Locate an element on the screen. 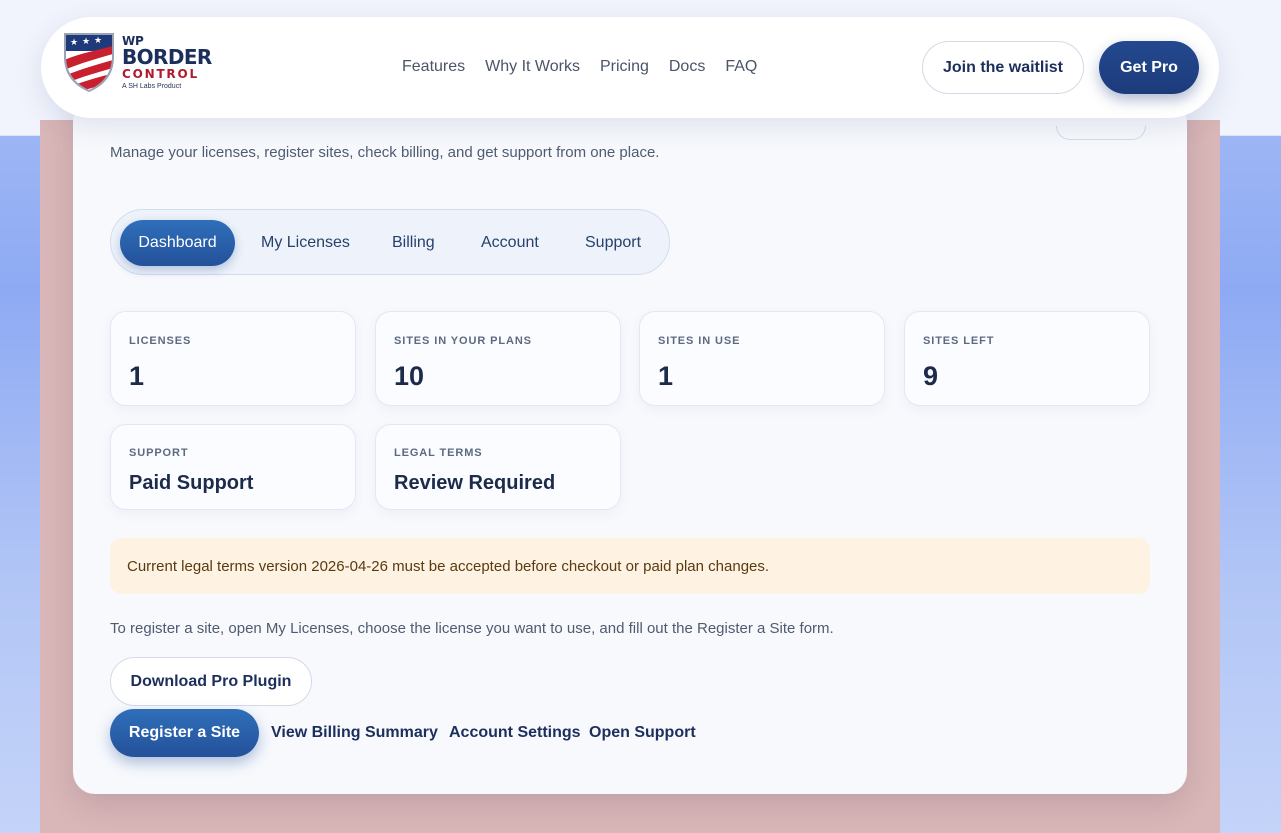 This screenshot has width=1281, height=833. register-site-button: Register a Site is located at coordinates (184, 733).